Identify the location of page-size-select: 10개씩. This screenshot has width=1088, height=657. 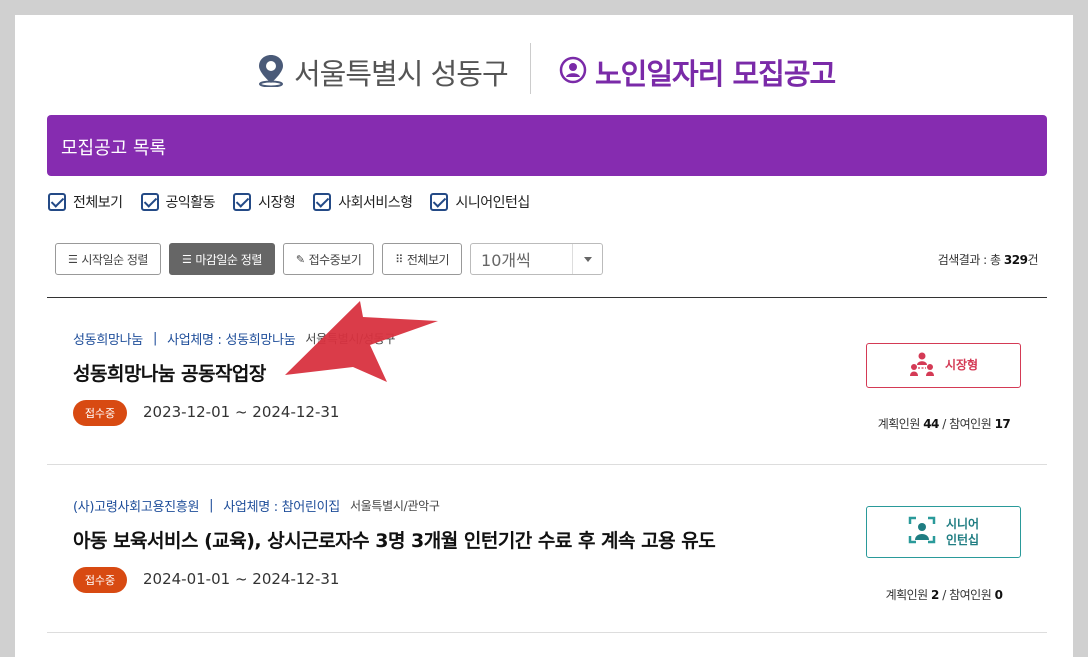
(537, 259).